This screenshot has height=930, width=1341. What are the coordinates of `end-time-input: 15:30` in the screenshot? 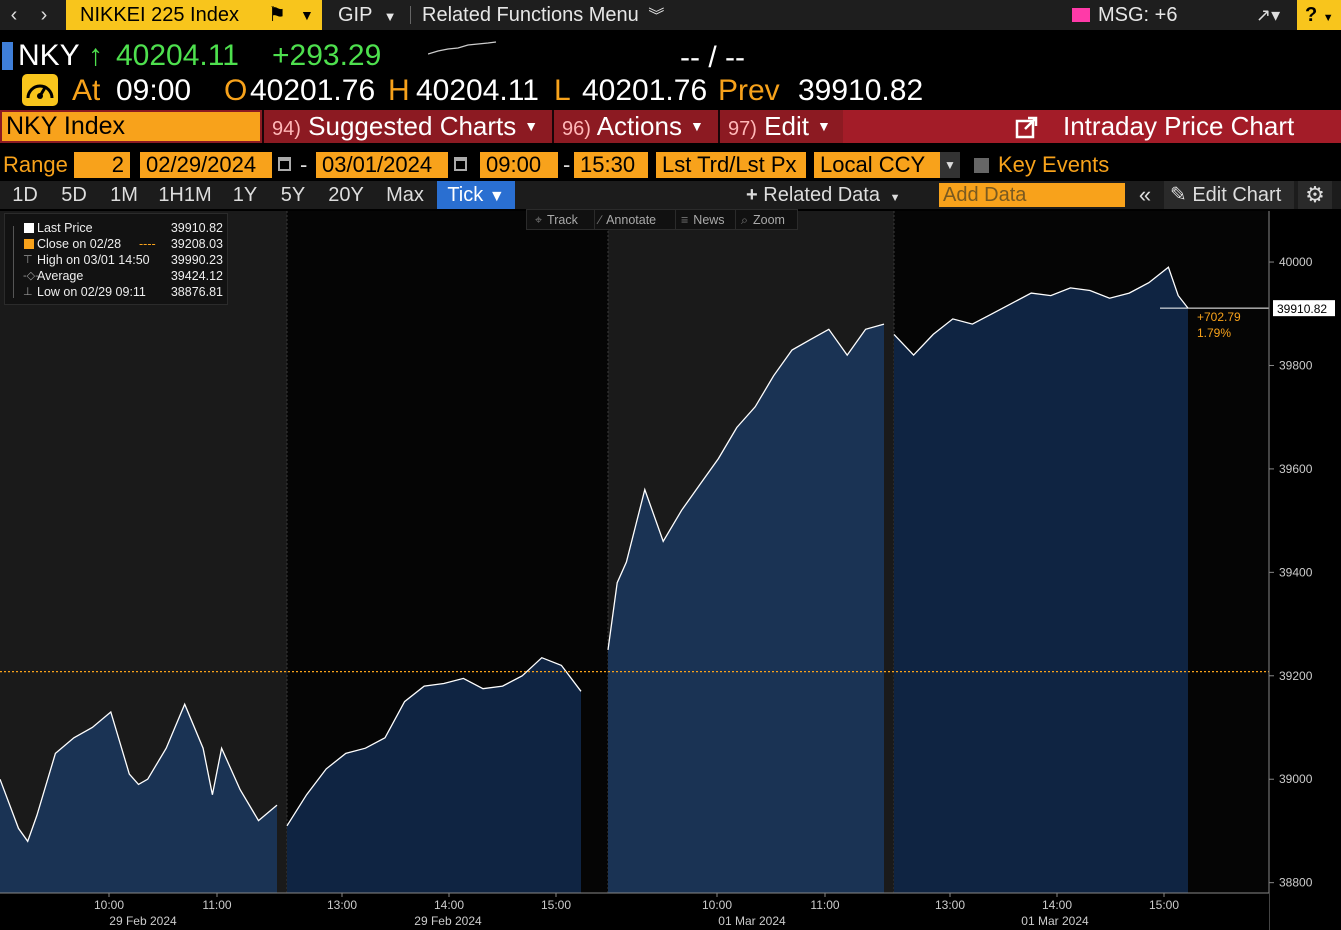 It's located at (611, 165).